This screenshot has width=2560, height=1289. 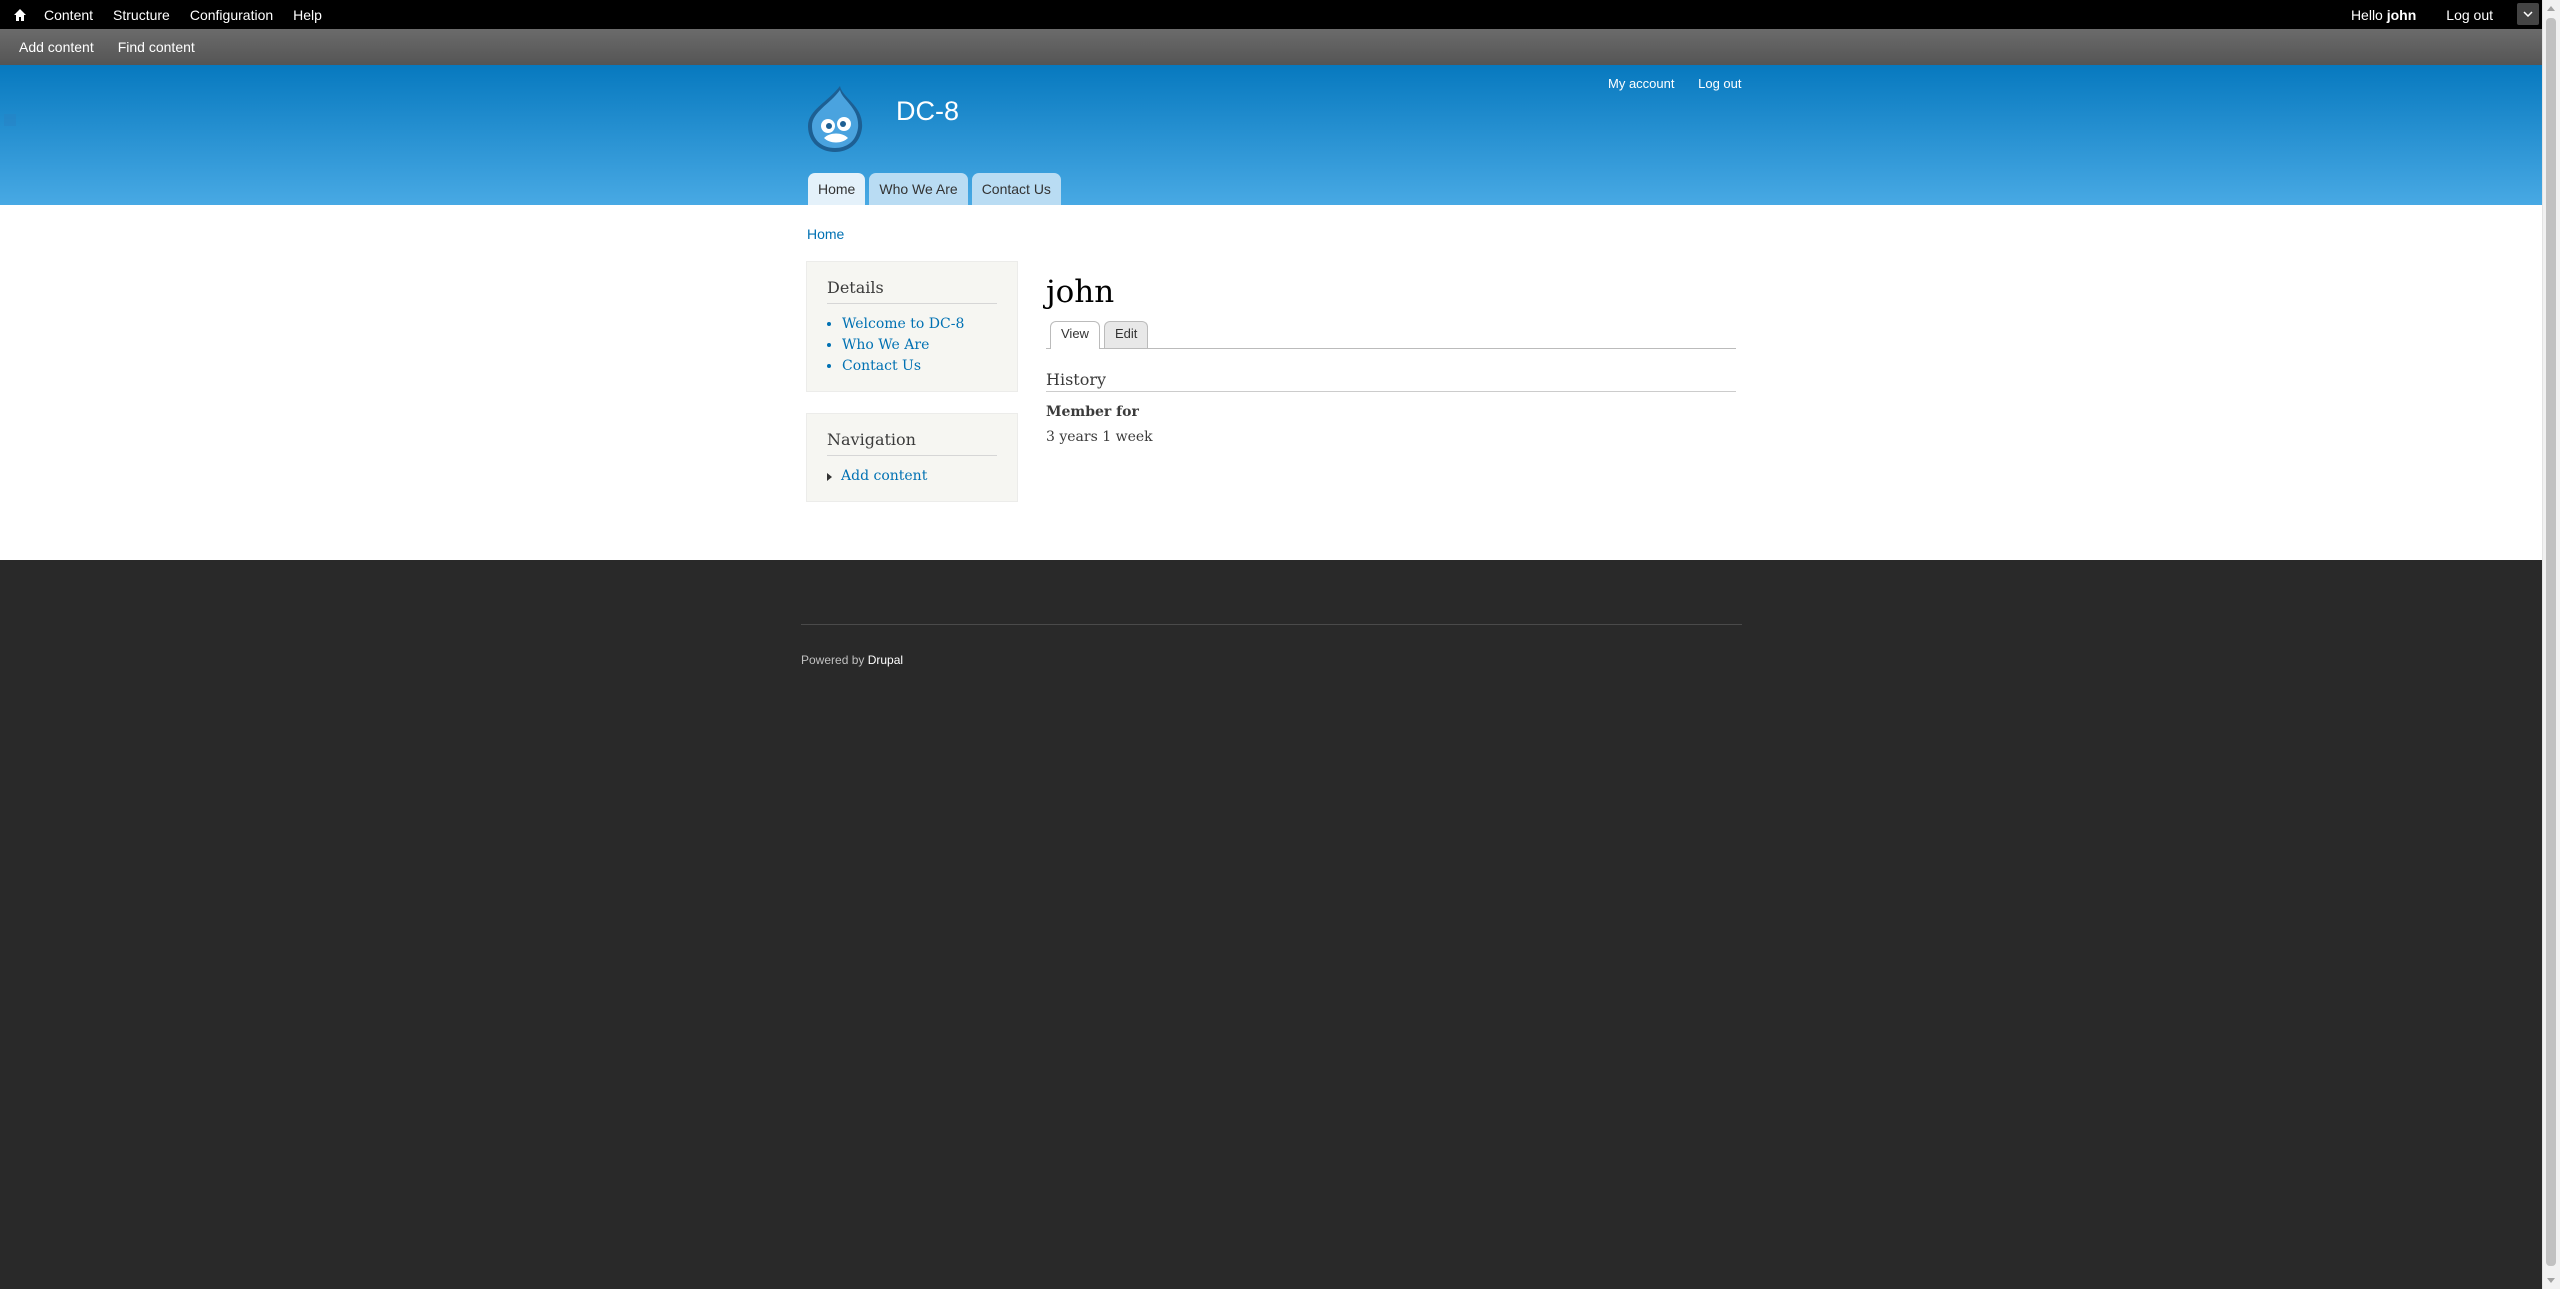 What do you see at coordinates (1719, 83) in the screenshot?
I see `header-logout-link: Log out` at bounding box center [1719, 83].